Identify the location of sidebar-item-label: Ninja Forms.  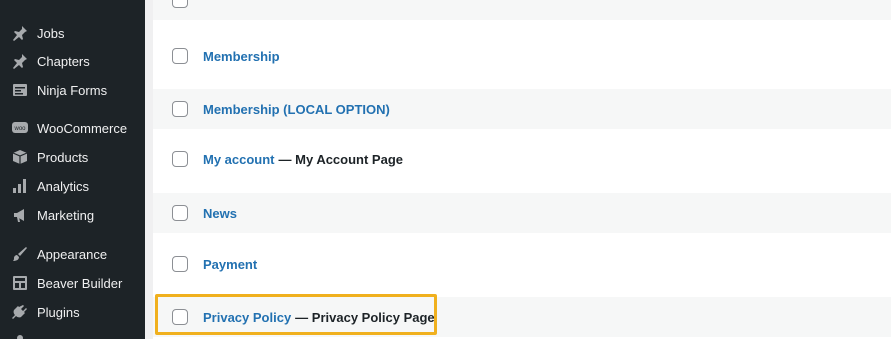
(72, 90).